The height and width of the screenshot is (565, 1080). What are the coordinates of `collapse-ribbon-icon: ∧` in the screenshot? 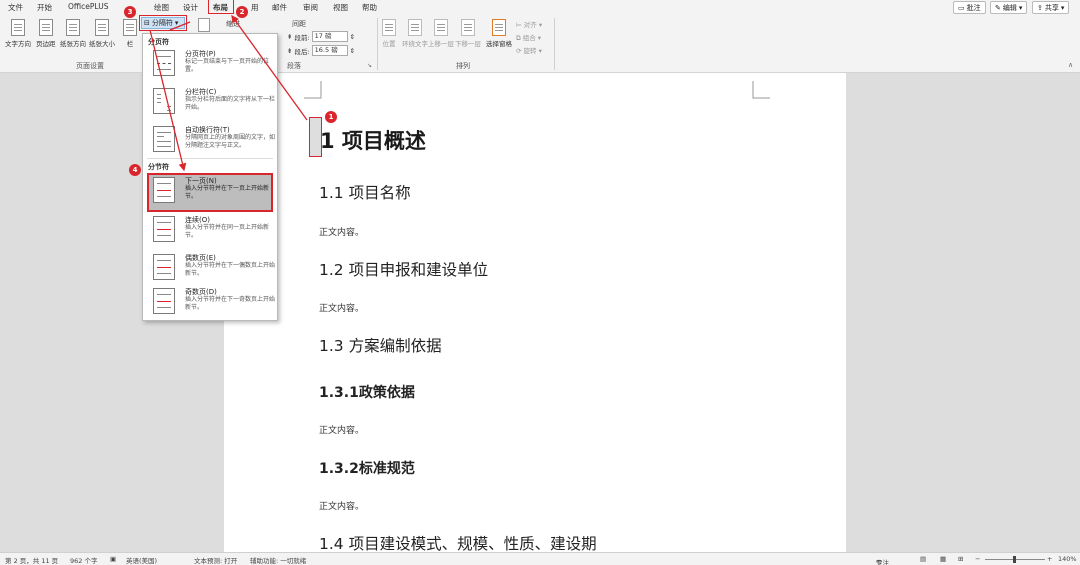 It's located at (1070, 65).